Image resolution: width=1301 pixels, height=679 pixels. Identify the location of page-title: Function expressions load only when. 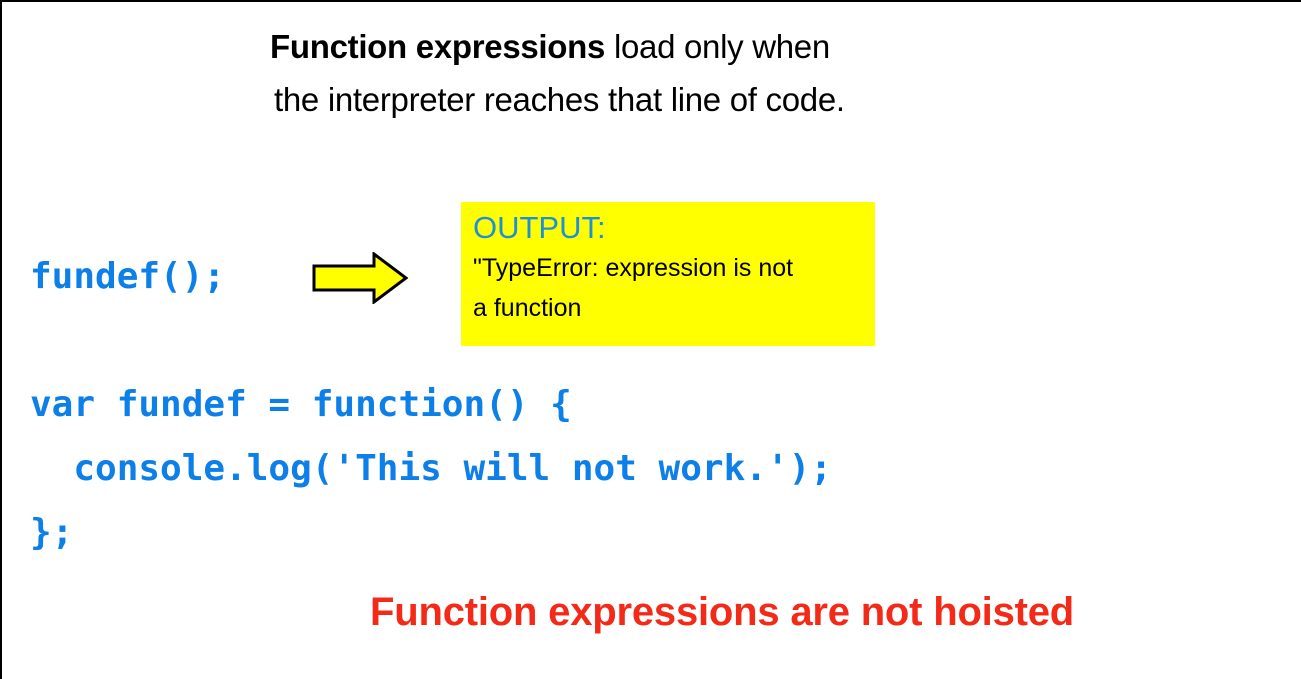
(670, 46).